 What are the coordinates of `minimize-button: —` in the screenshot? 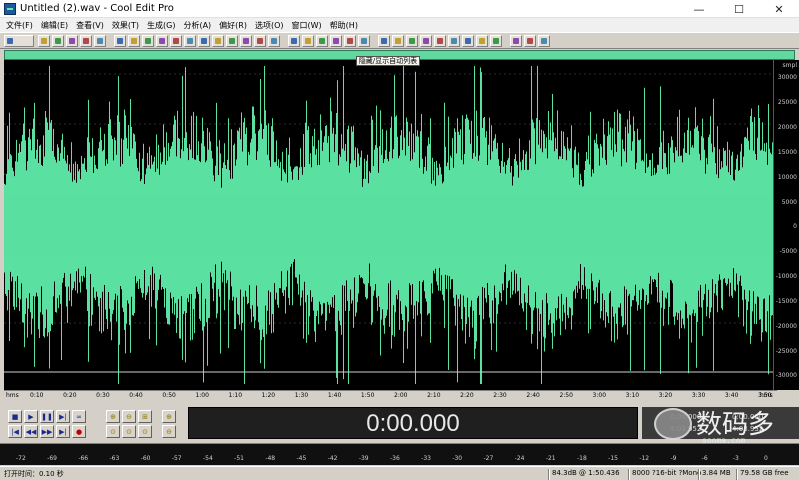 It's located at (699, 9).